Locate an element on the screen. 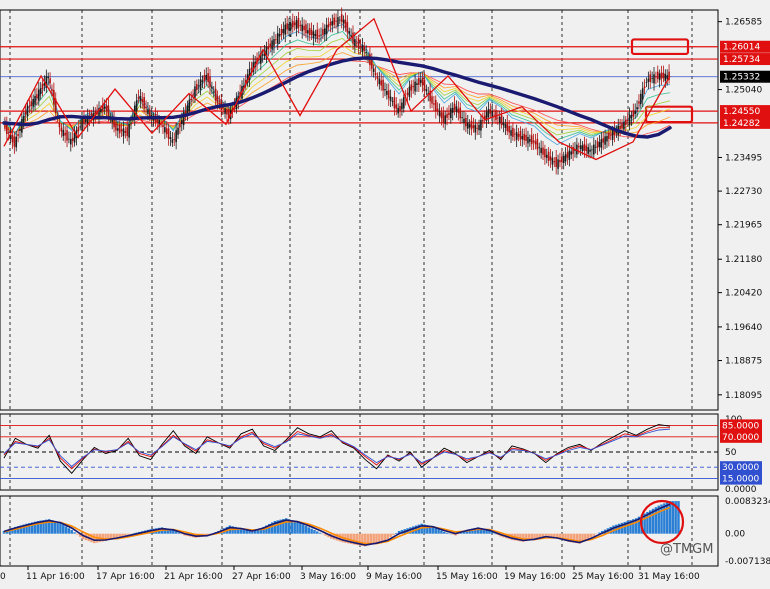 The height and width of the screenshot is (589, 770). time-axis-label: 31 May 16:00 is located at coordinates (669, 577).